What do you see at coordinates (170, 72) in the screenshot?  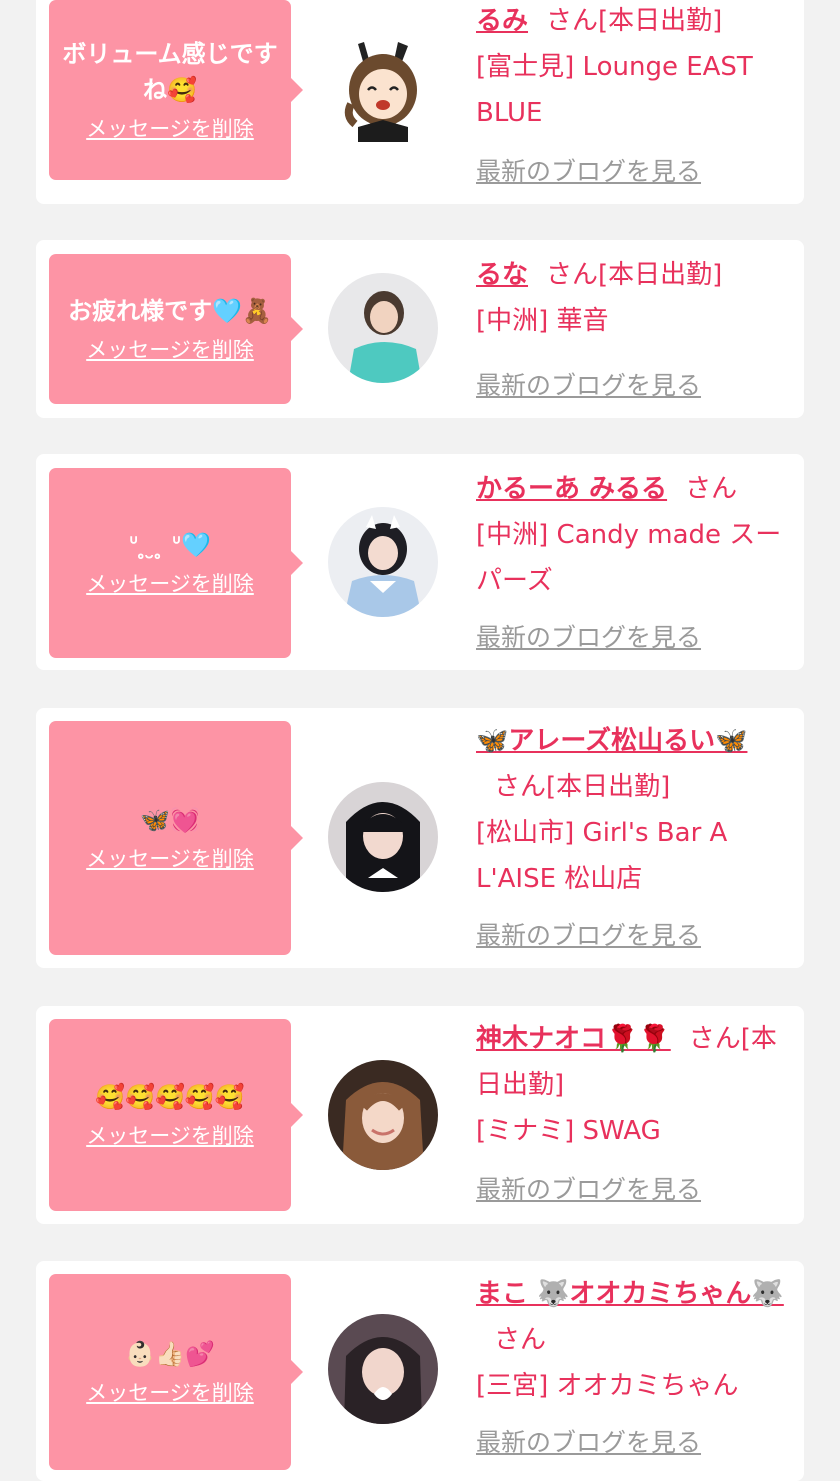 I see `message-text: ボリューム感じですね🥰` at bounding box center [170, 72].